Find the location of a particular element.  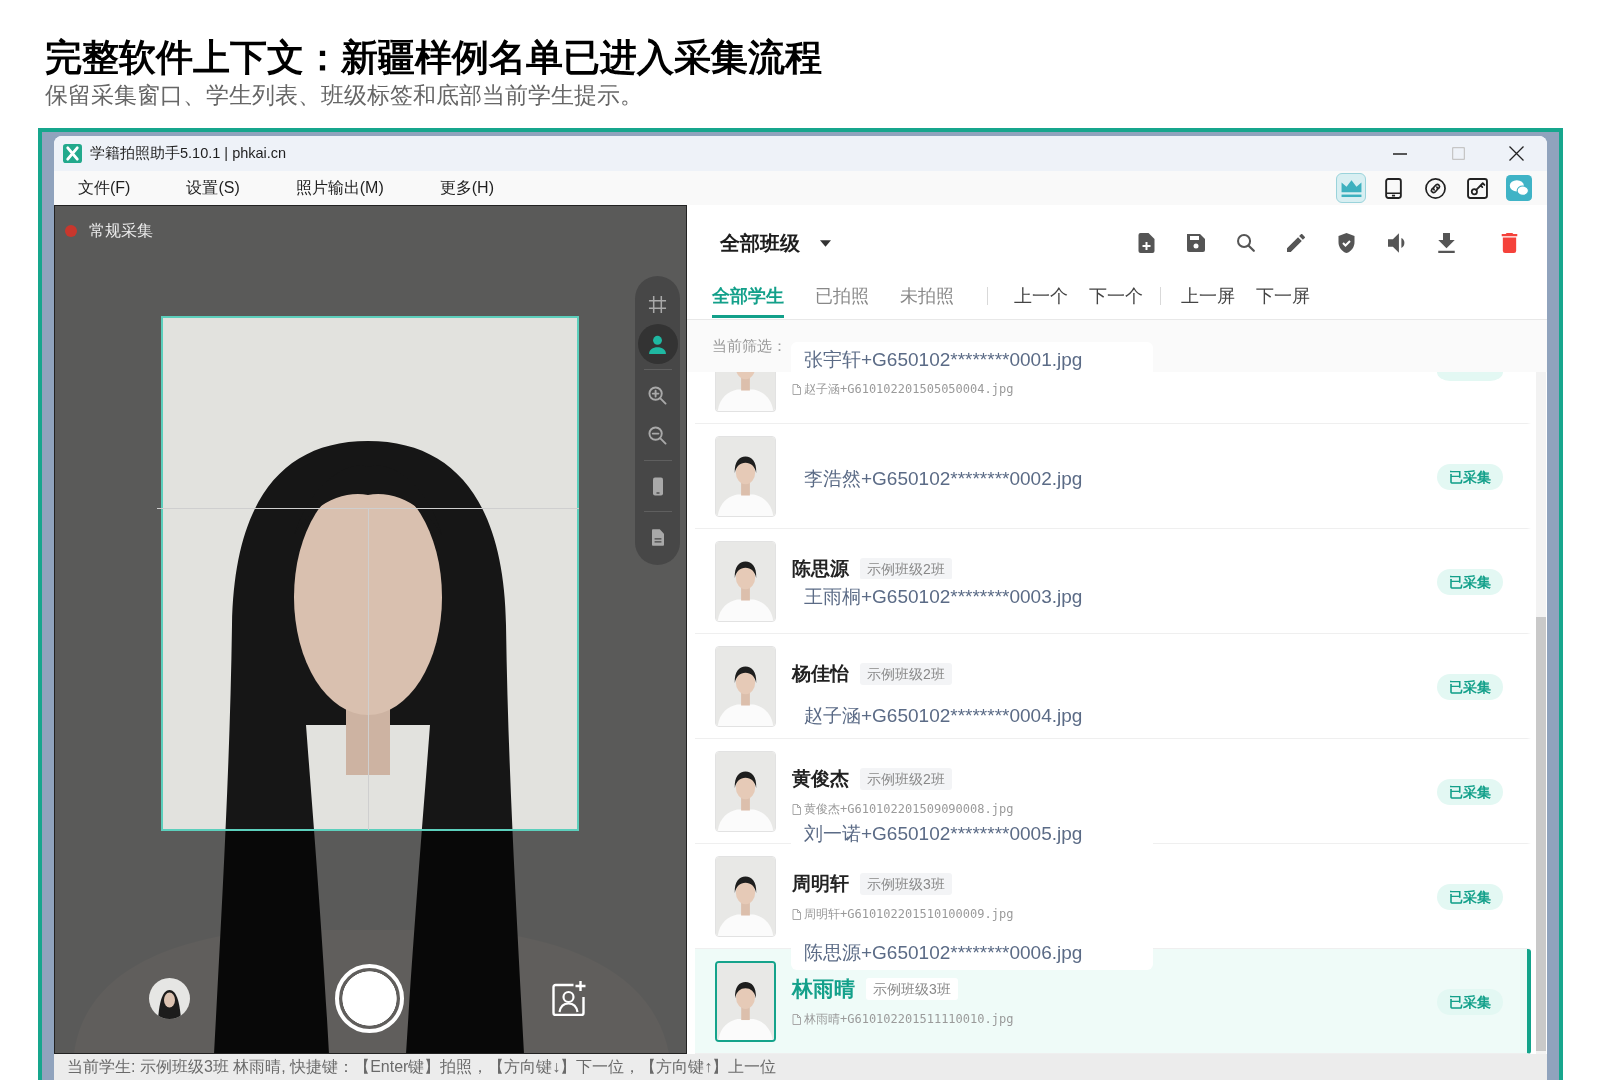

scrollbar-thumb is located at coordinates (1541, 834).